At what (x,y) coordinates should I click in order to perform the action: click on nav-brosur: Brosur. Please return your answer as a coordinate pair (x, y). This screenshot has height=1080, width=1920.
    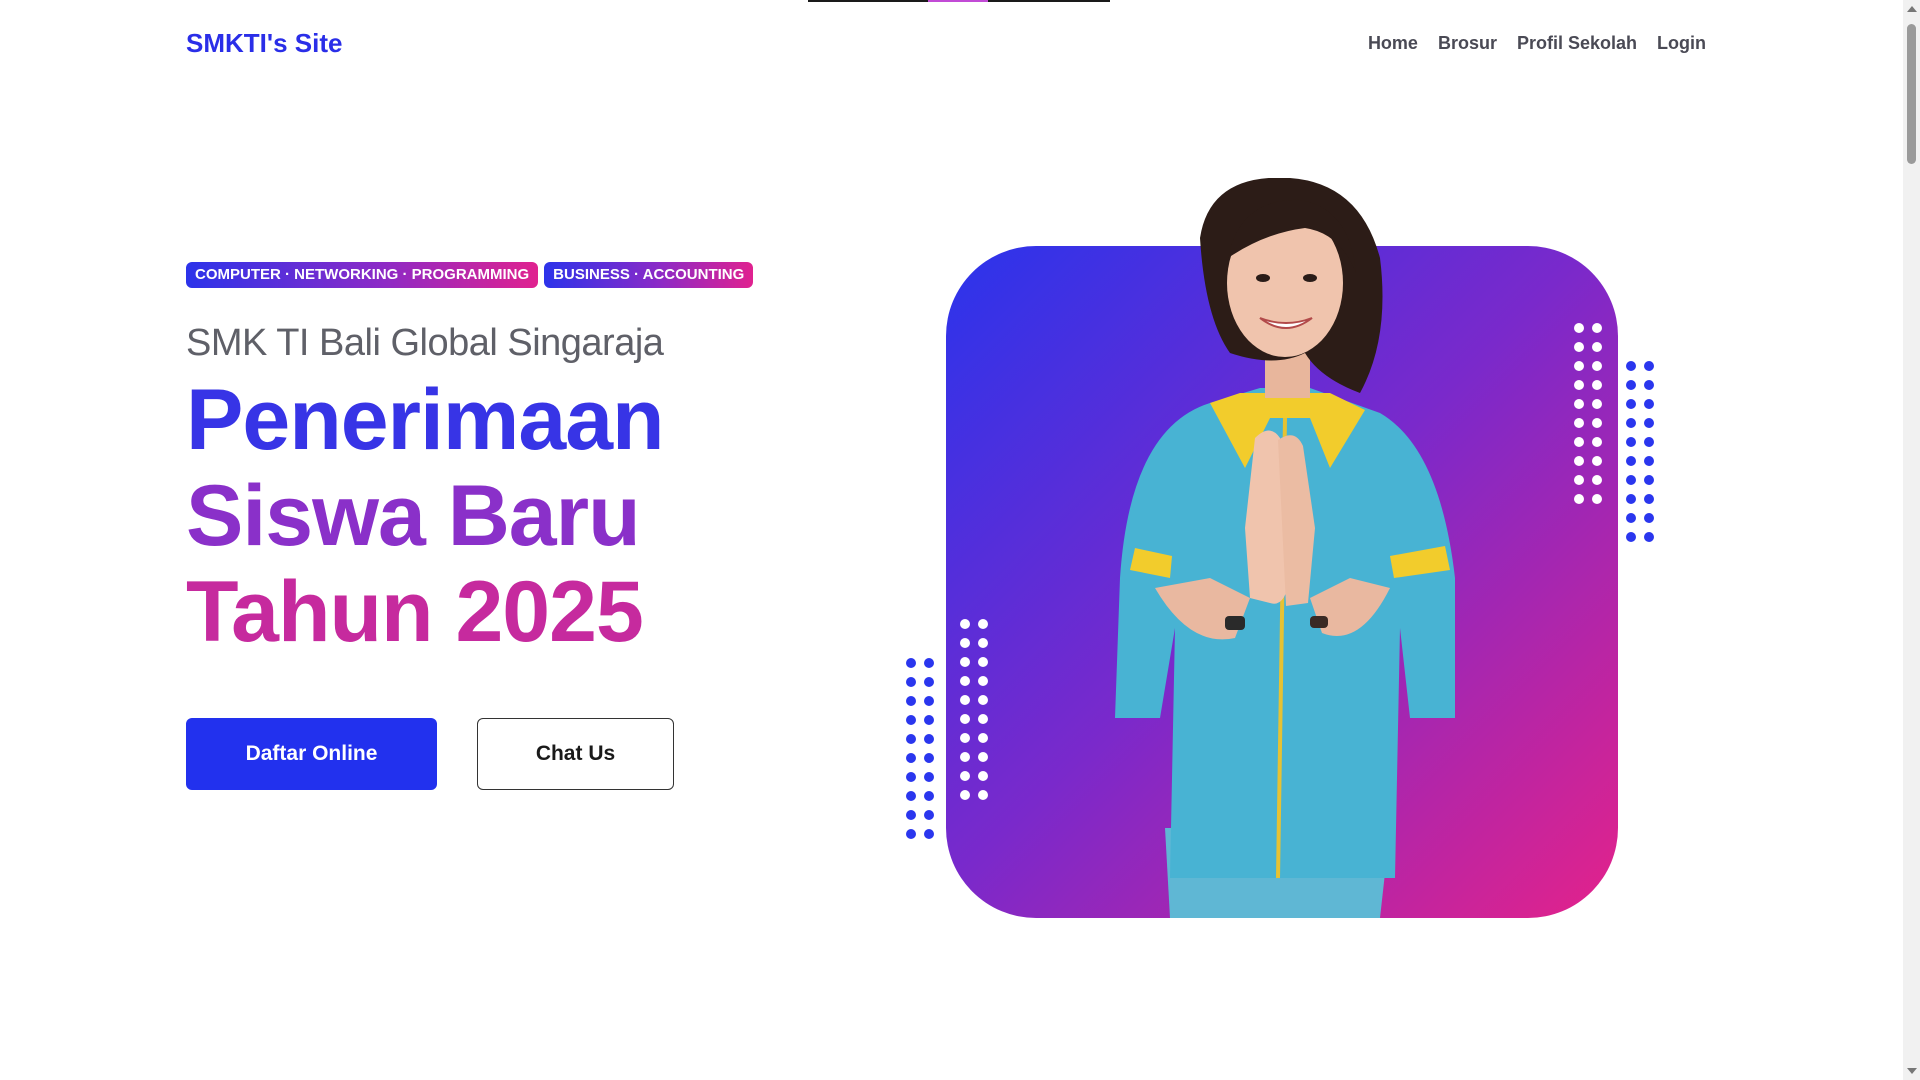
    Looking at the image, I should click on (1467, 43).